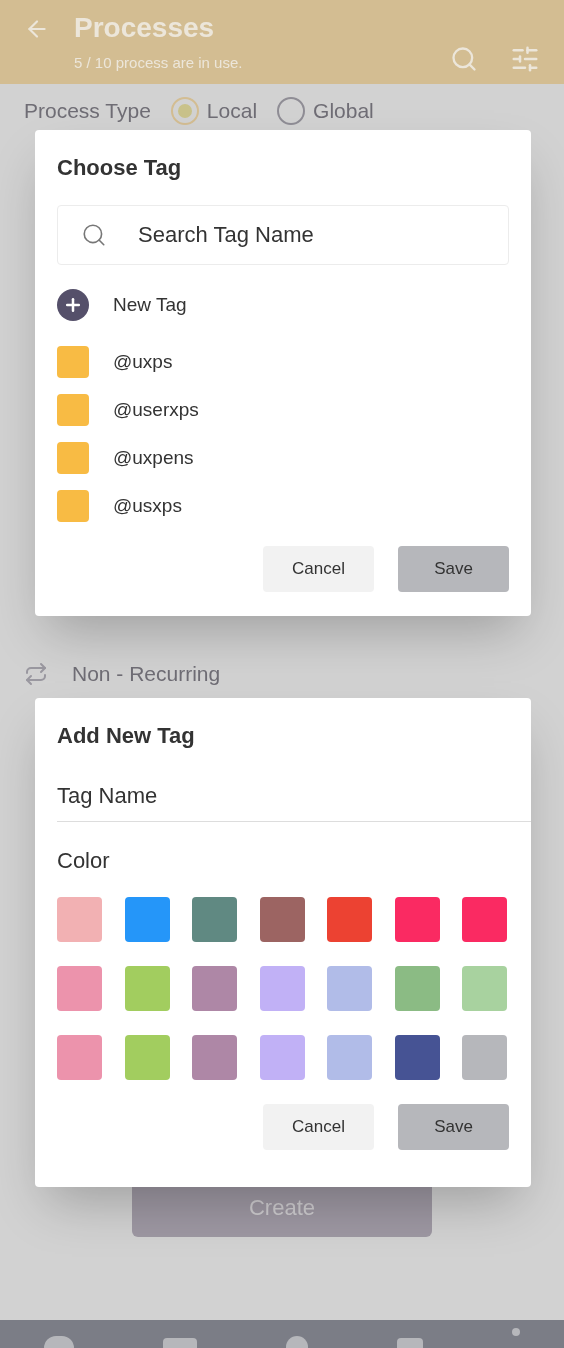  What do you see at coordinates (120, 168) in the screenshot?
I see `dialog-title: Choose Tag` at bounding box center [120, 168].